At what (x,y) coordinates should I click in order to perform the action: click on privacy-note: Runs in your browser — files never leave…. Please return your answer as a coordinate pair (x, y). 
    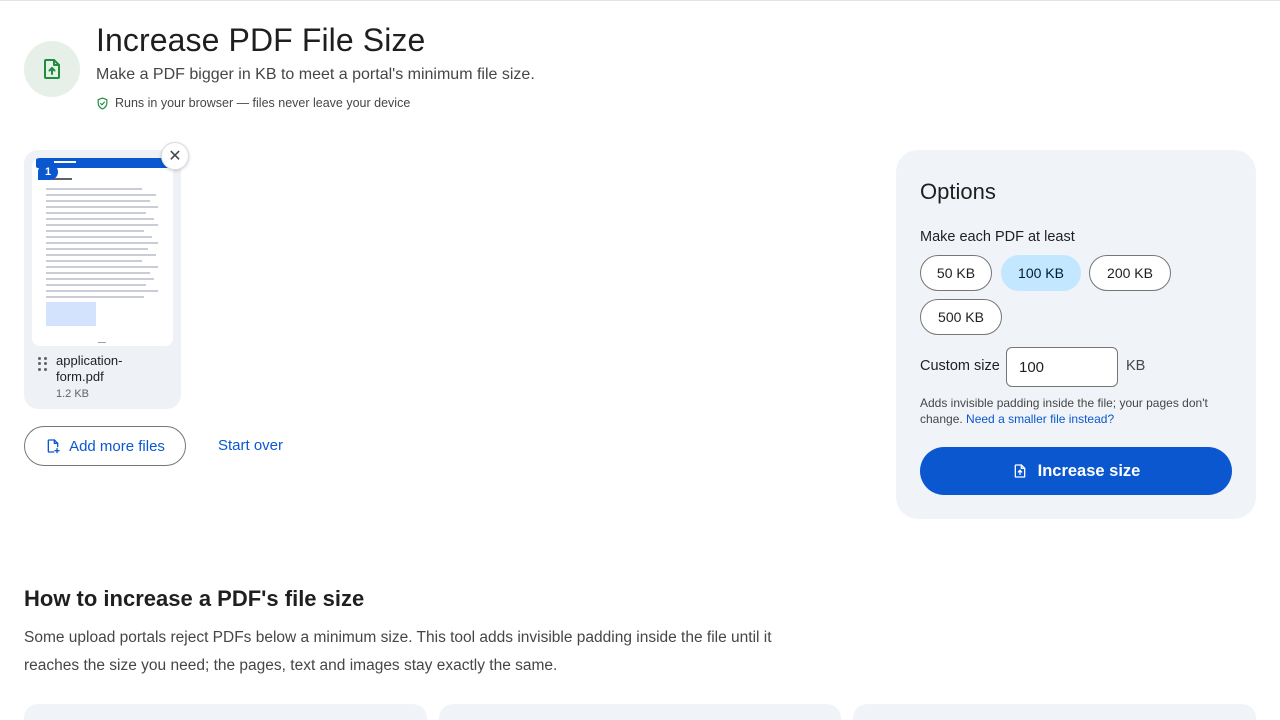
    Looking at the image, I should click on (253, 103).